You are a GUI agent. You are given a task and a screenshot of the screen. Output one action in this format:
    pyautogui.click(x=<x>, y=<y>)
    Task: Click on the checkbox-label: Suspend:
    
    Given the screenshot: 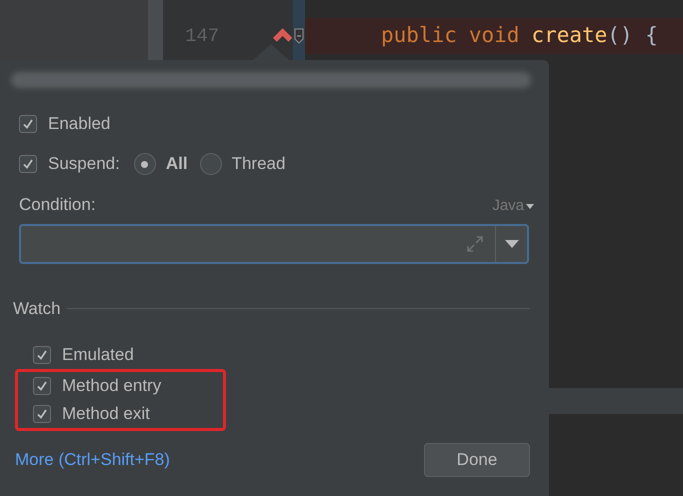 What is the action you would take?
    pyautogui.click(x=84, y=164)
    